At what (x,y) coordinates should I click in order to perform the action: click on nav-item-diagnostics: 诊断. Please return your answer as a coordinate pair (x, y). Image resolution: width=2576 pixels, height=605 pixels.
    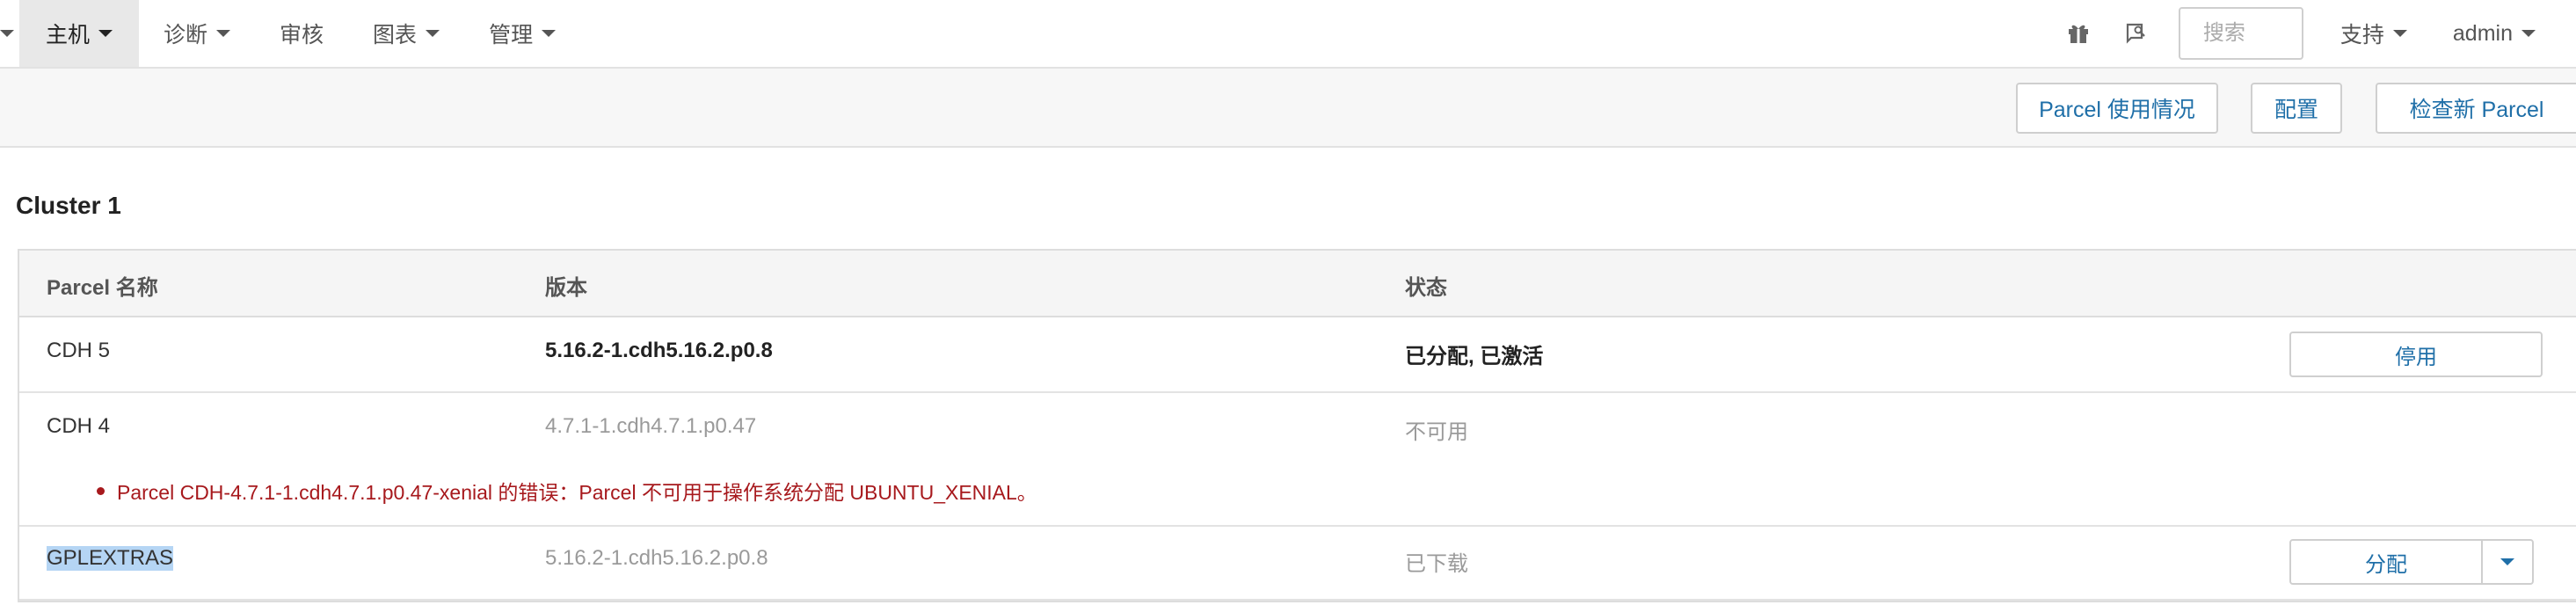
    Looking at the image, I should click on (197, 33).